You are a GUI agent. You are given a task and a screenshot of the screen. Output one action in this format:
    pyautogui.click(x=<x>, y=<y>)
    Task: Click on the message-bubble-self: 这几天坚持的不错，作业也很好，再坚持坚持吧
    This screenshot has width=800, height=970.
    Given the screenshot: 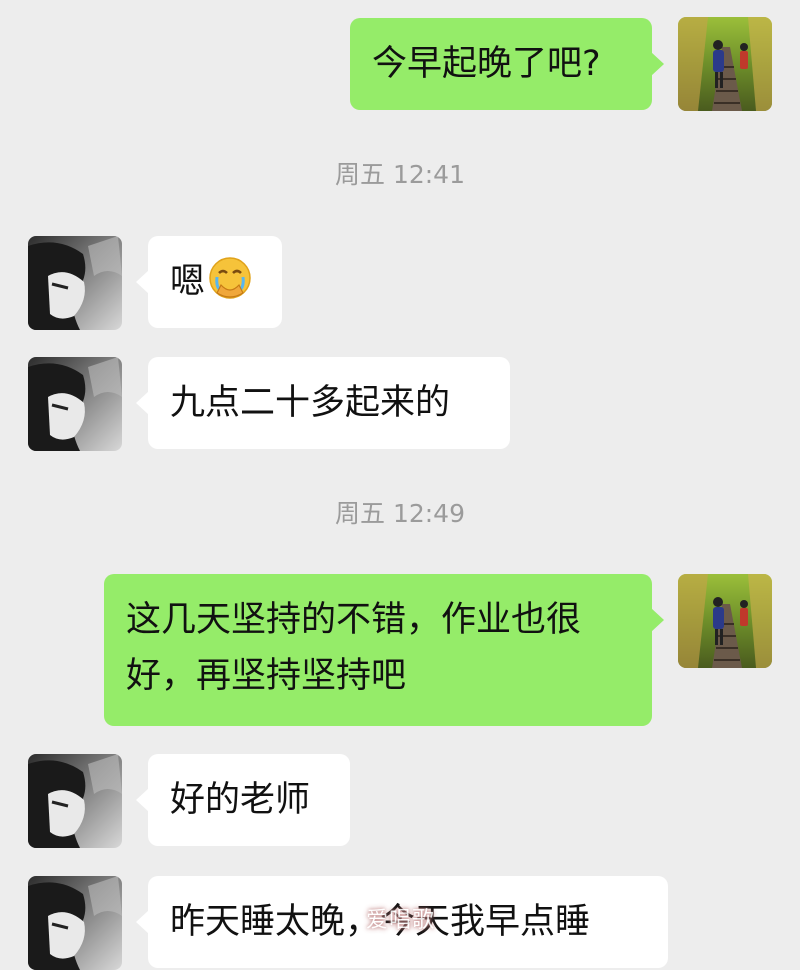 What is the action you would take?
    pyautogui.click(x=384, y=650)
    